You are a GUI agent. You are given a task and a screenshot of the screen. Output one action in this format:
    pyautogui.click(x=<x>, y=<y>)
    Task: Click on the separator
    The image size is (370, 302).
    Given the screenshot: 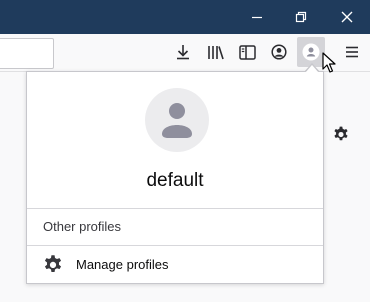 What is the action you would take?
    pyautogui.click(x=175, y=208)
    